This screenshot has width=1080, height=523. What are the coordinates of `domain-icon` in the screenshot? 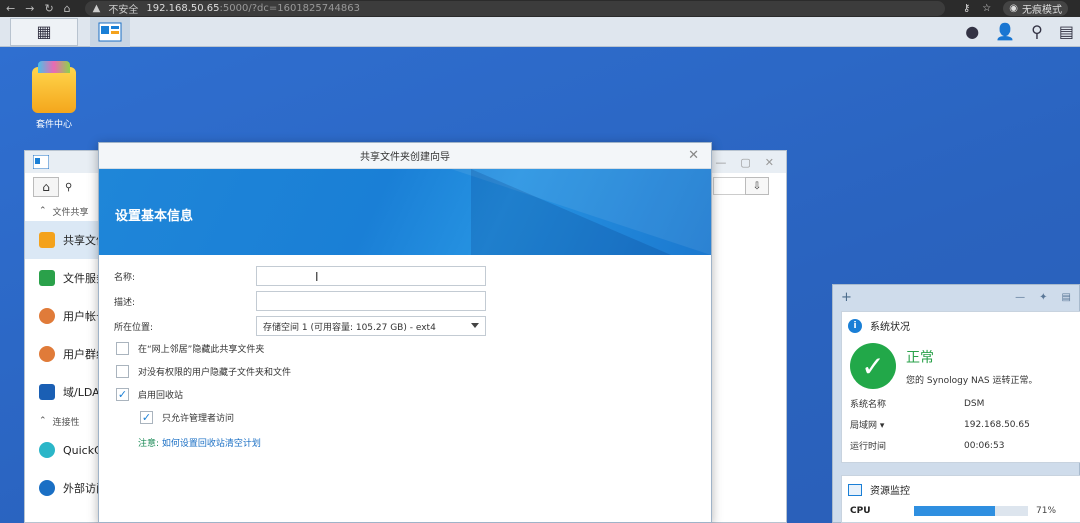 It's located at (47, 392).